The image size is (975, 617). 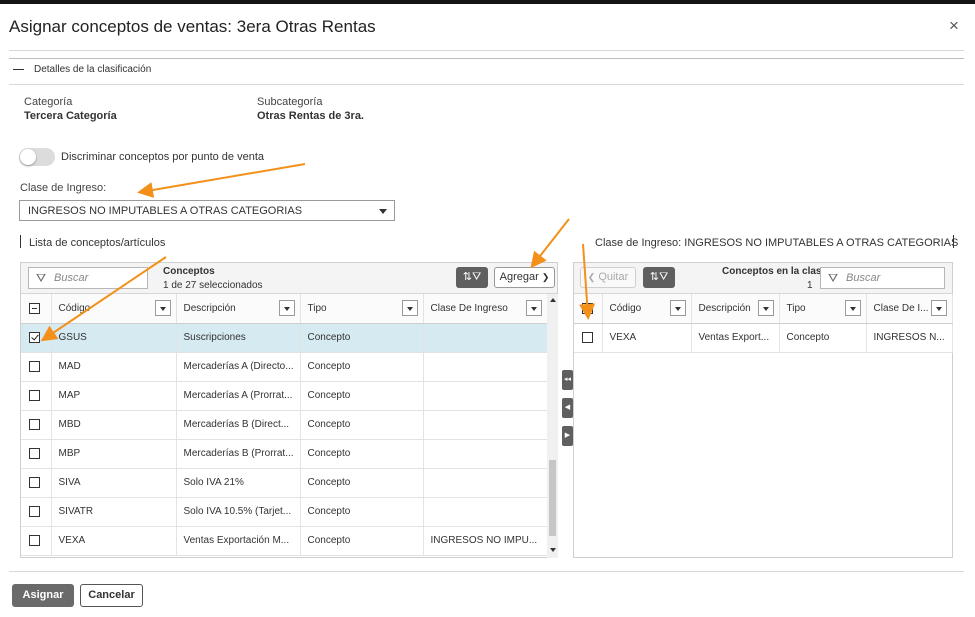 I want to click on left-scrollbar, so click(x=552, y=426).